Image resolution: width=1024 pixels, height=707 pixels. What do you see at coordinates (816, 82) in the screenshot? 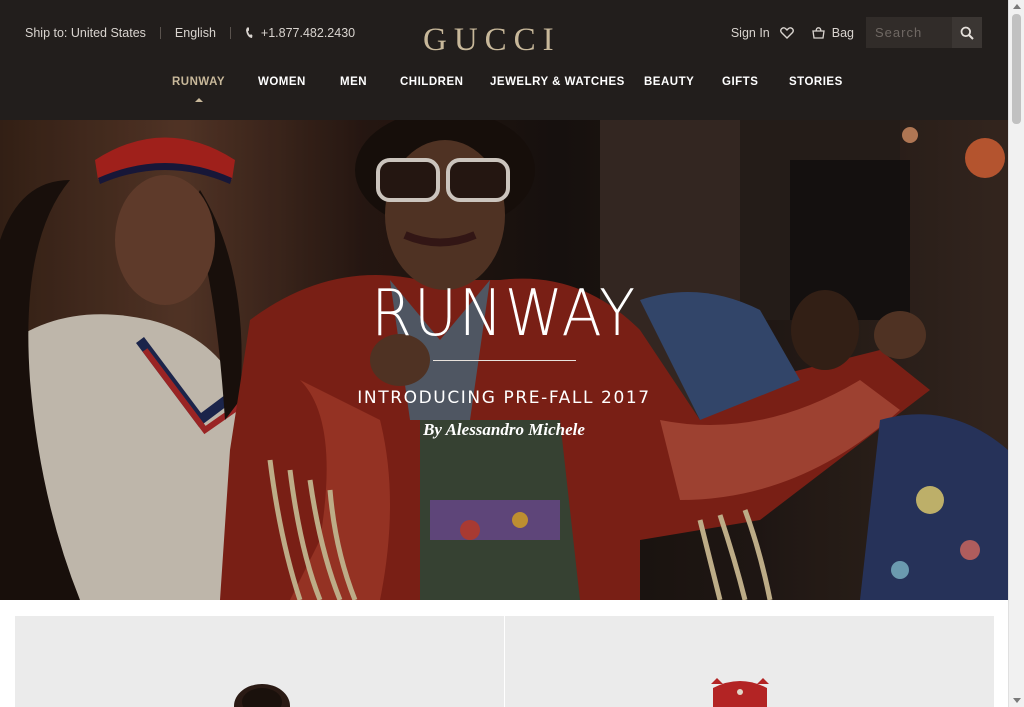
I see `nav-item-stories: STORIES` at bounding box center [816, 82].